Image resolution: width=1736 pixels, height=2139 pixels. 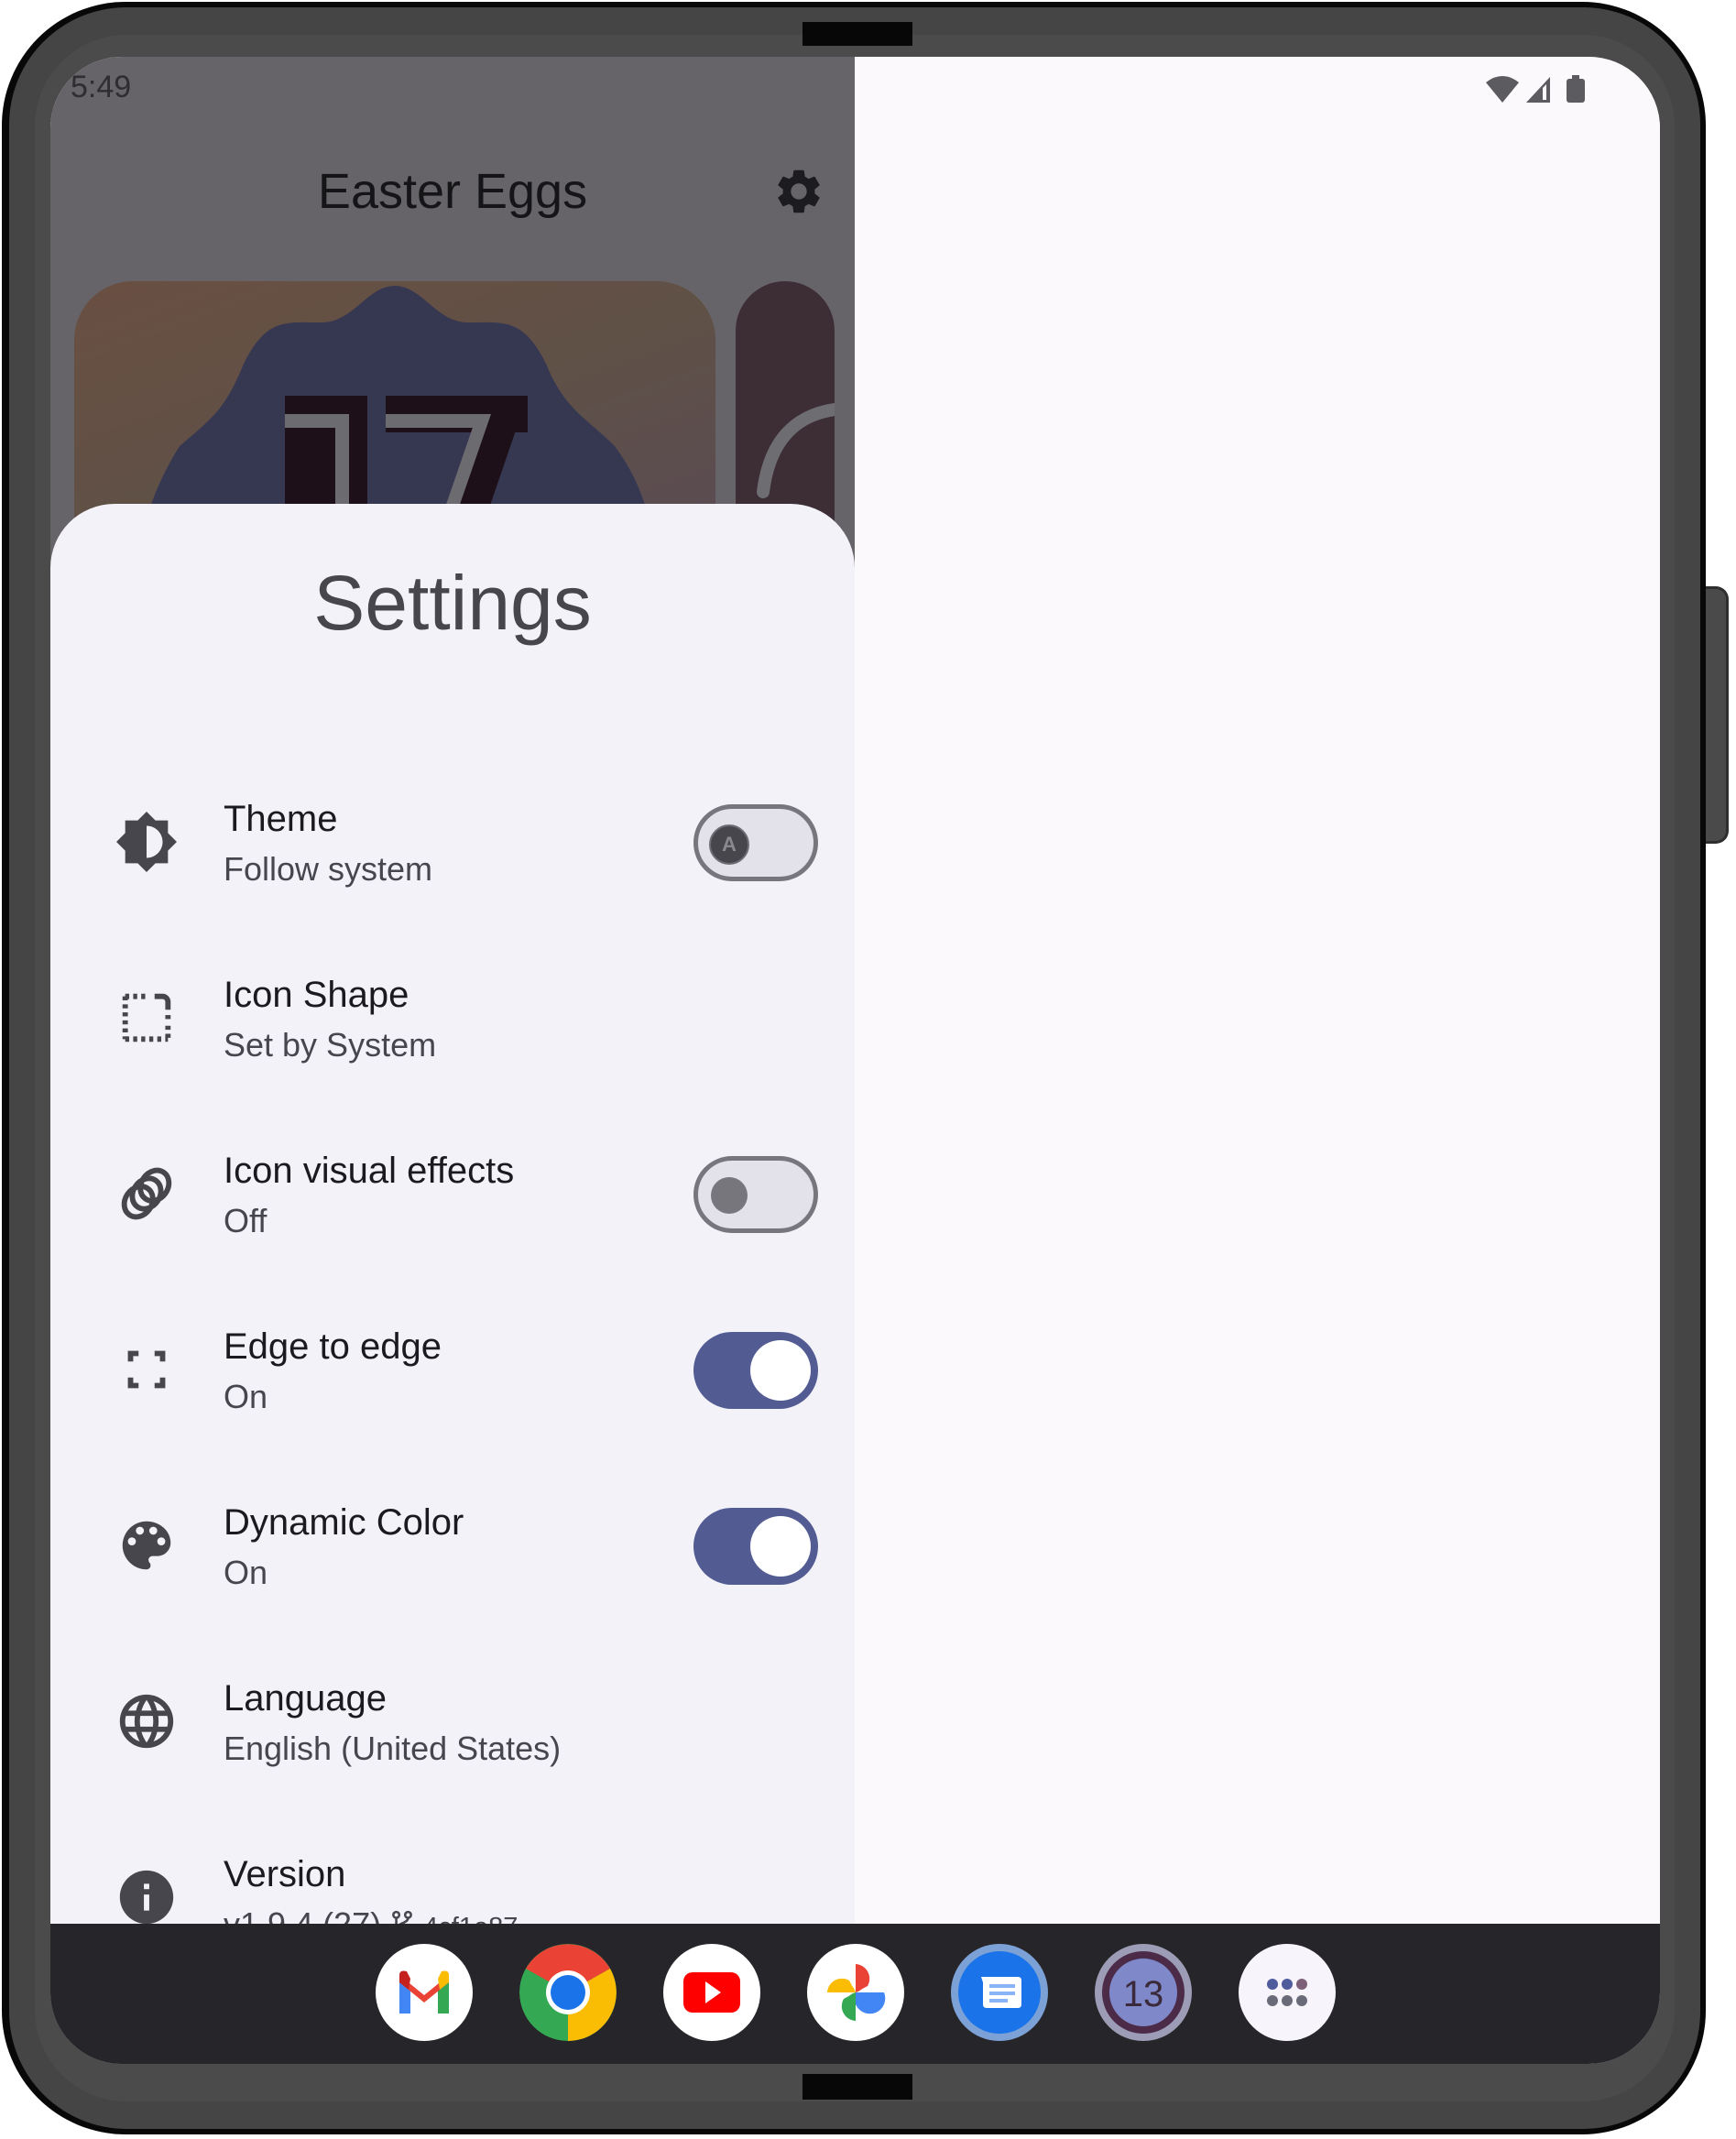 What do you see at coordinates (393, 1749) in the screenshot?
I see `setting-subtitle: English (United States)` at bounding box center [393, 1749].